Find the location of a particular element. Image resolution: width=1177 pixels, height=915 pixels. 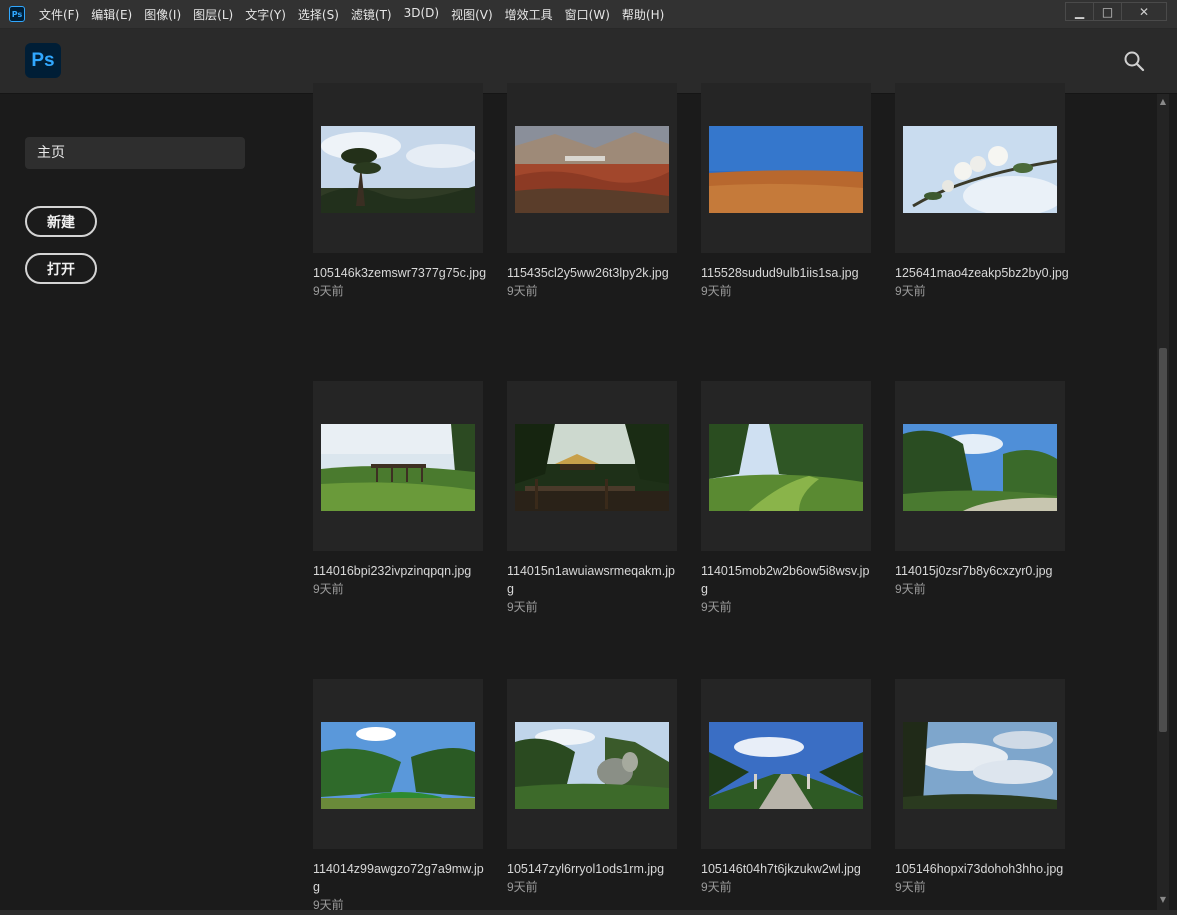

file-name: 114015n1awuiawsrmeqakm.jpg is located at coordinates (591, 580).